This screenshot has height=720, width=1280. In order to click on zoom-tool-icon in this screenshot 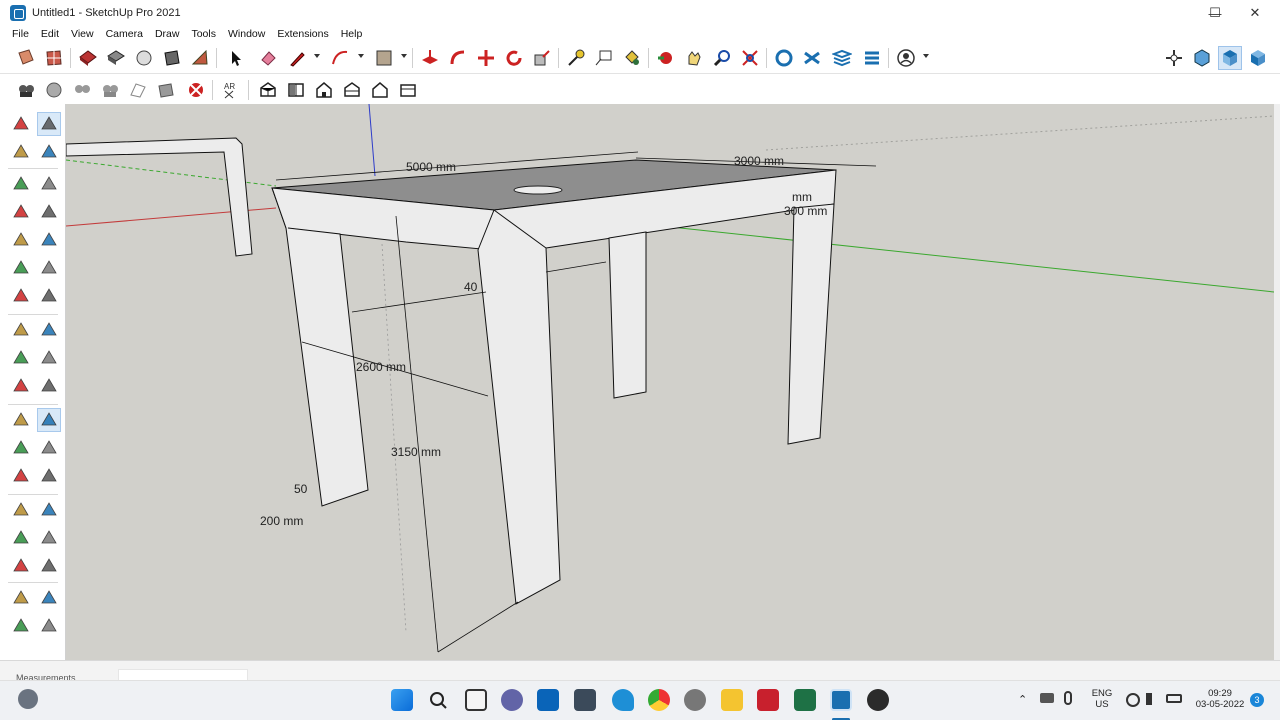, I will do `click(21, 538)`.